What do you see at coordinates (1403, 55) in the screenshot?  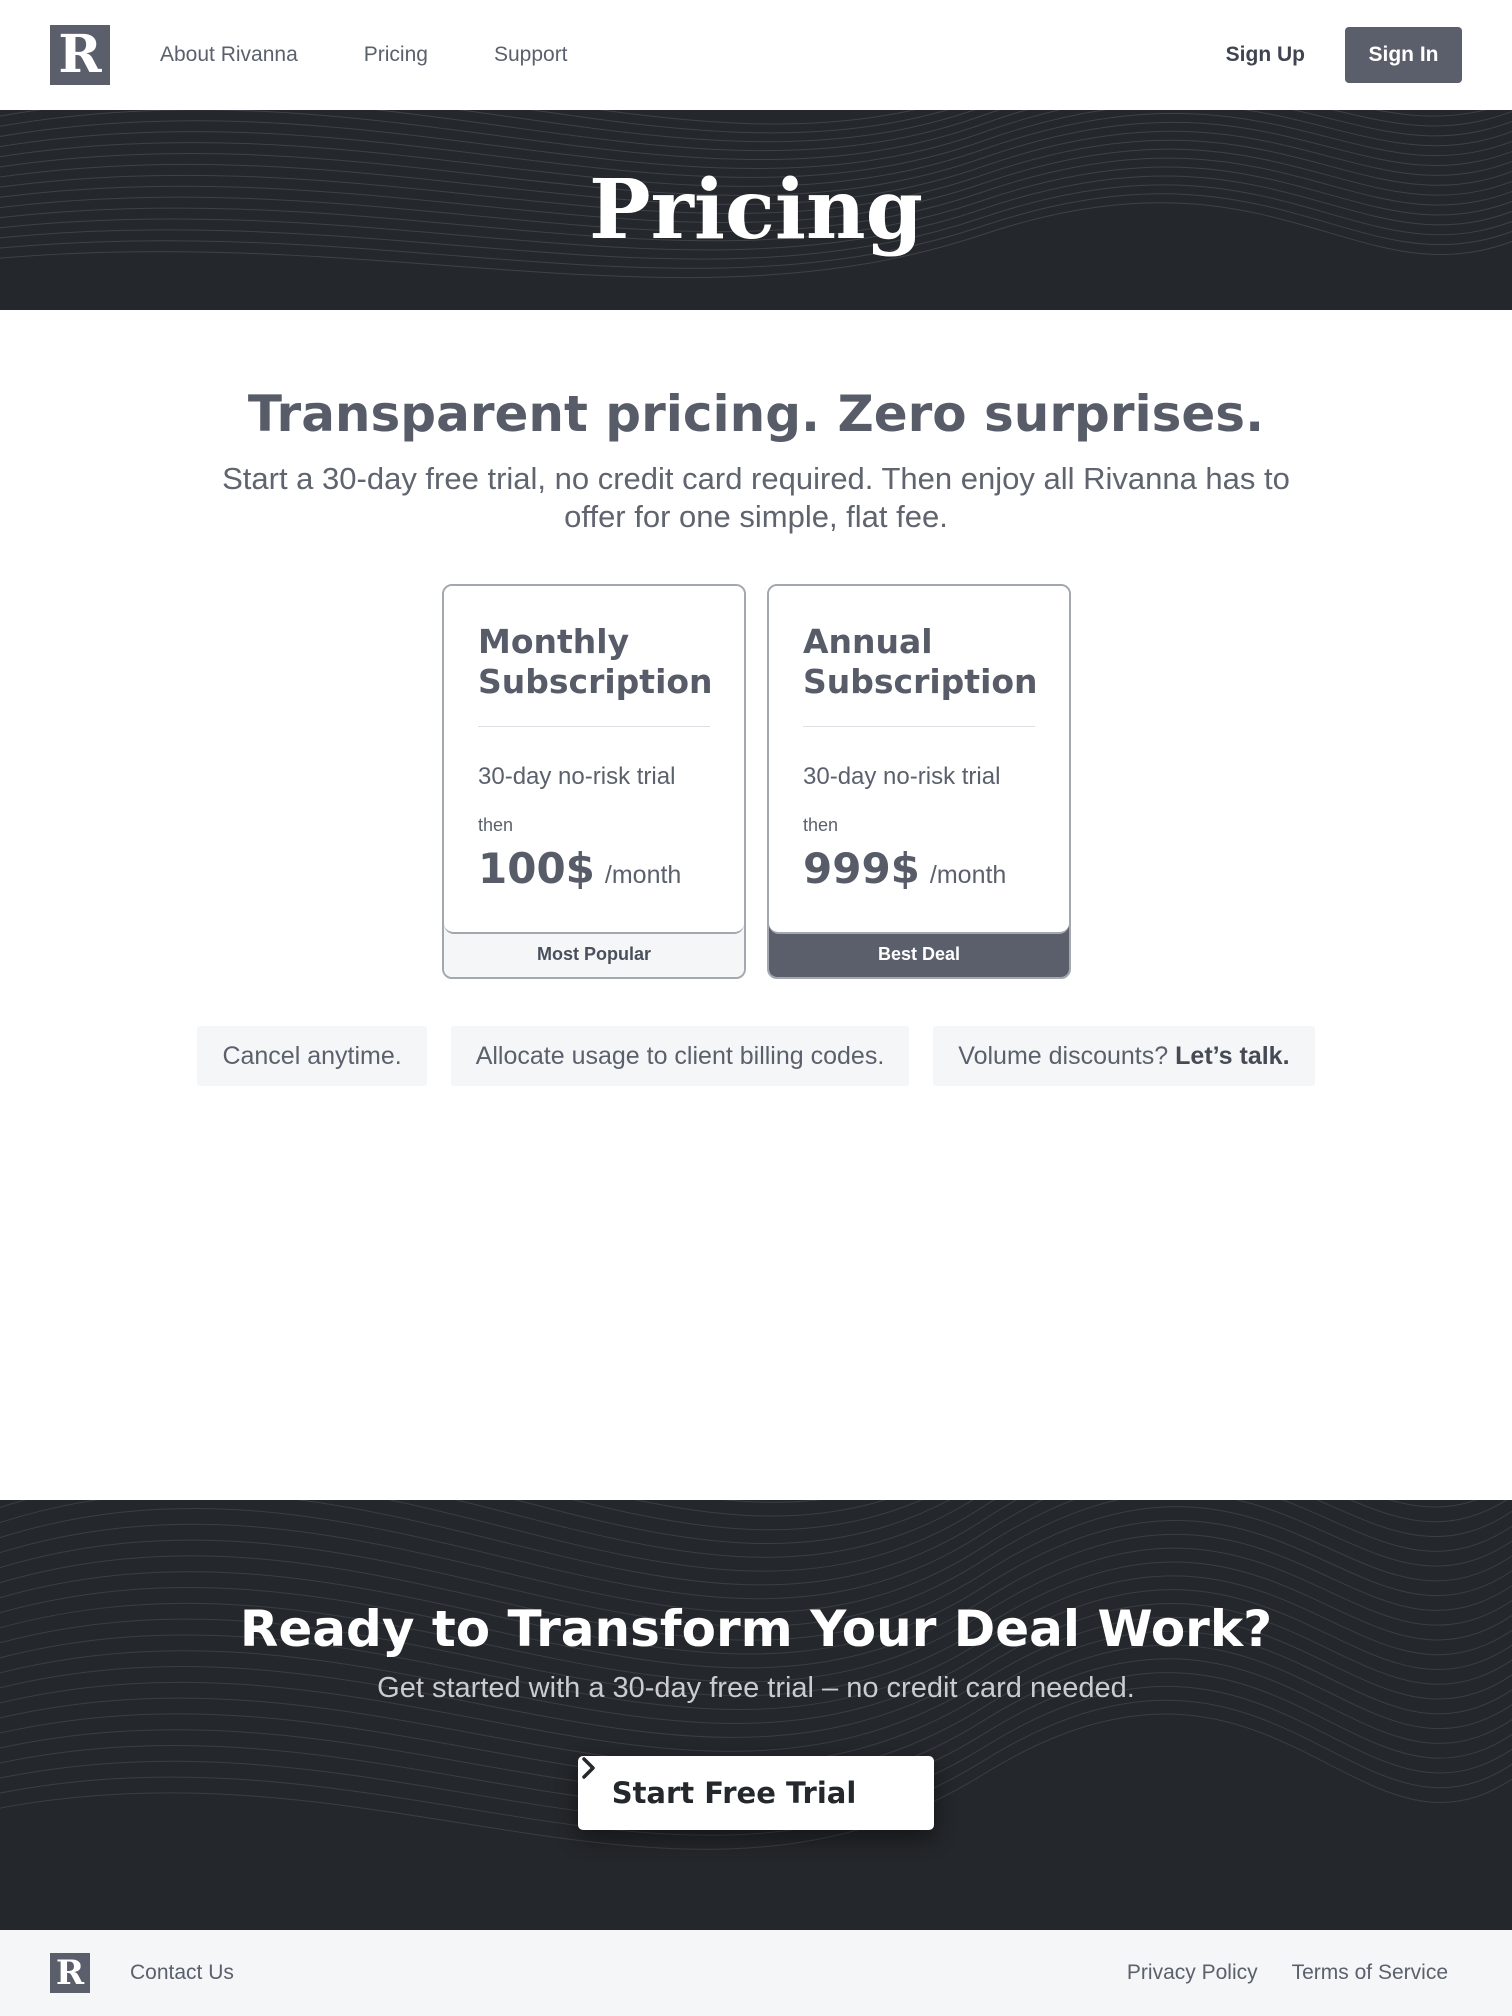 I see `sign-in-button: Sign In` at bounding box center [1403, 55].